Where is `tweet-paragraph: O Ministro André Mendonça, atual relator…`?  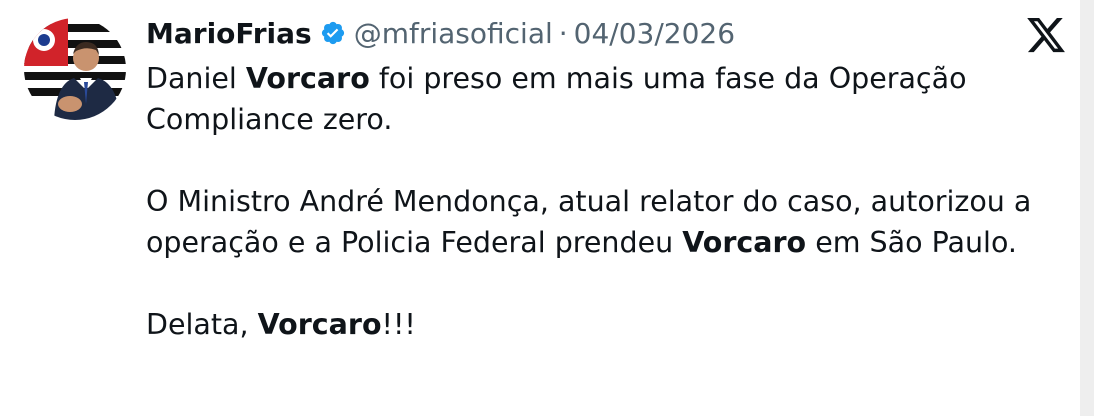 tweet-paragraph: O Ministro André Mendonça, atual relator… is located at coordinates (589, 222).